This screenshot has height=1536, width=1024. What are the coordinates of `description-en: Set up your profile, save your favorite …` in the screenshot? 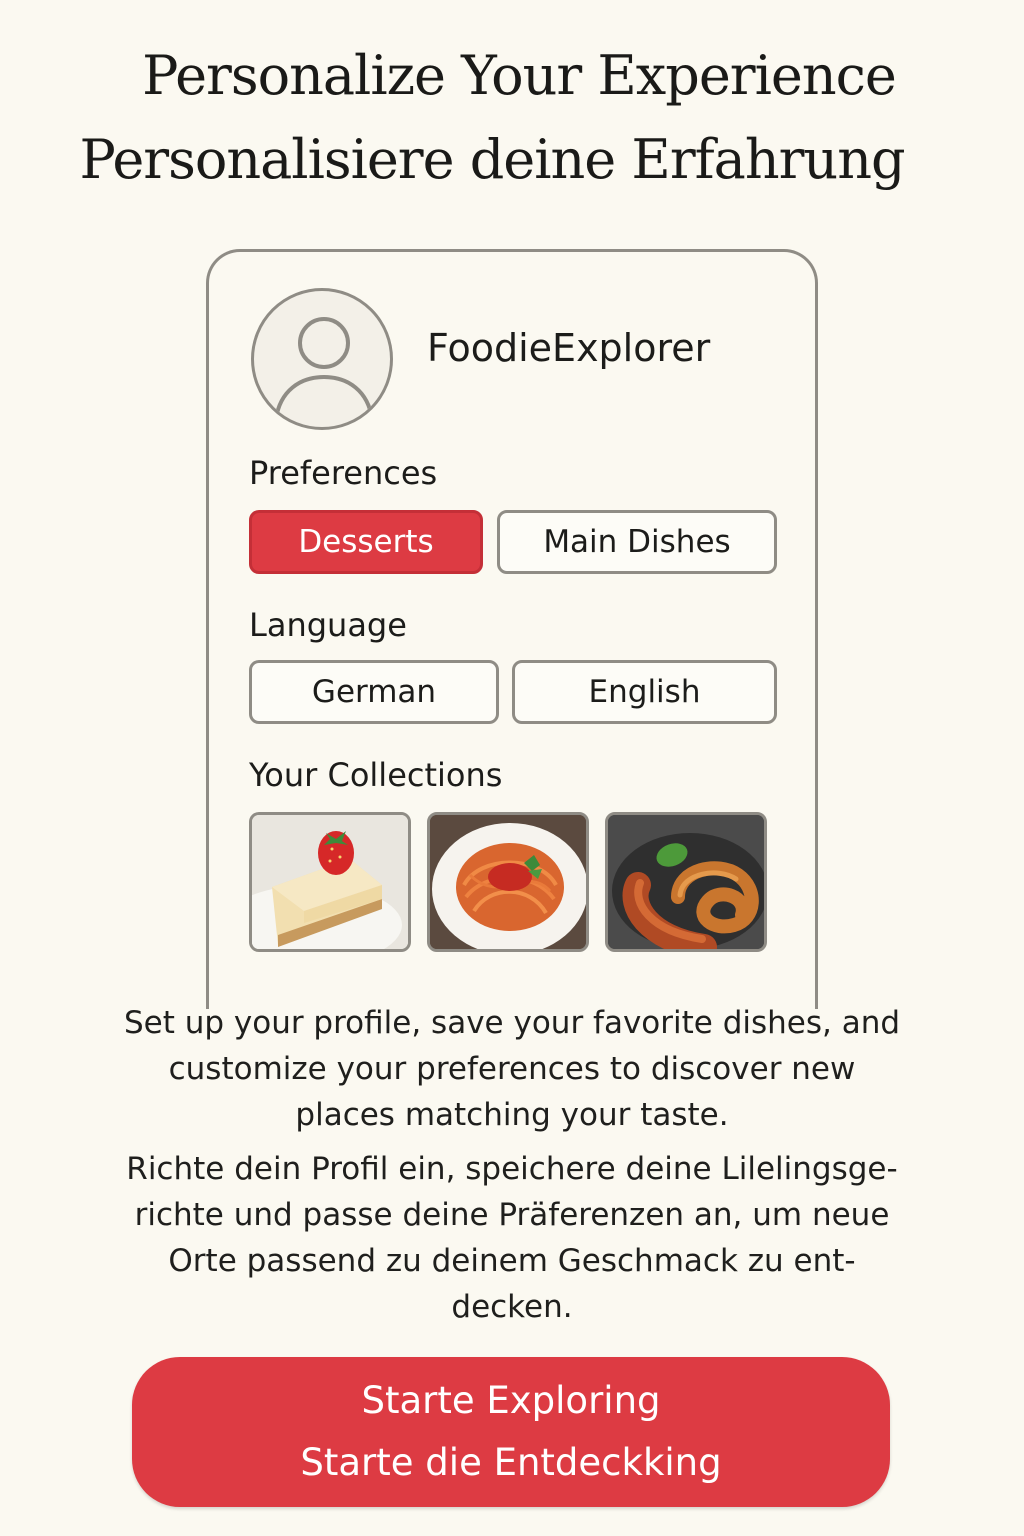 It's located at (512, 1069).